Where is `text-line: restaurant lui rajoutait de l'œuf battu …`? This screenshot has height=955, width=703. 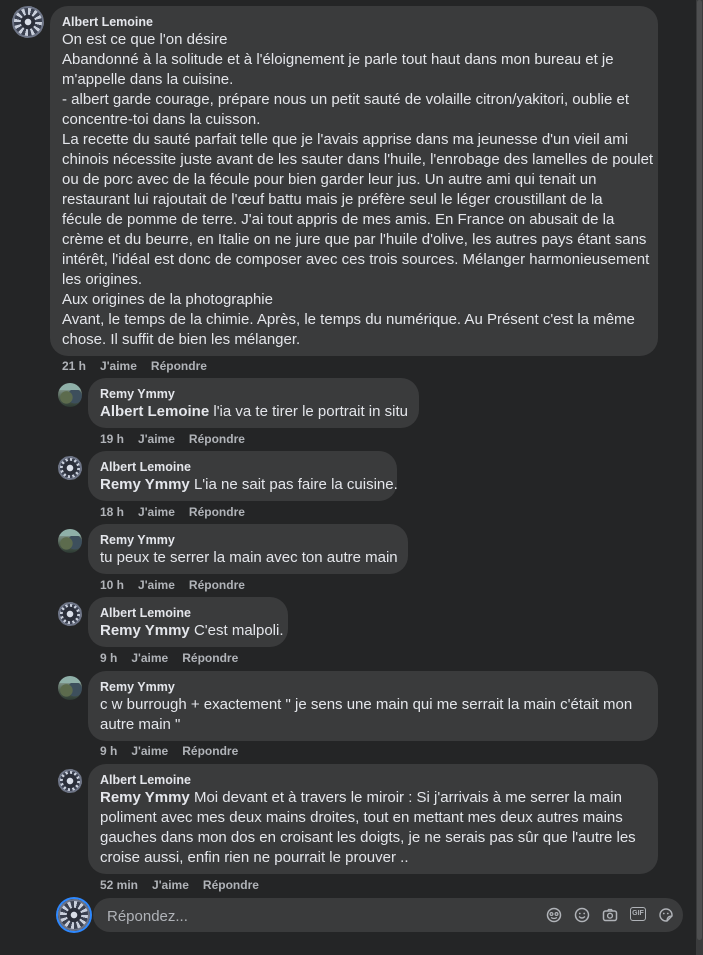 text-line: restaurant lui rajoutait de l'œuf battu … is located at coordinates (332, 199).